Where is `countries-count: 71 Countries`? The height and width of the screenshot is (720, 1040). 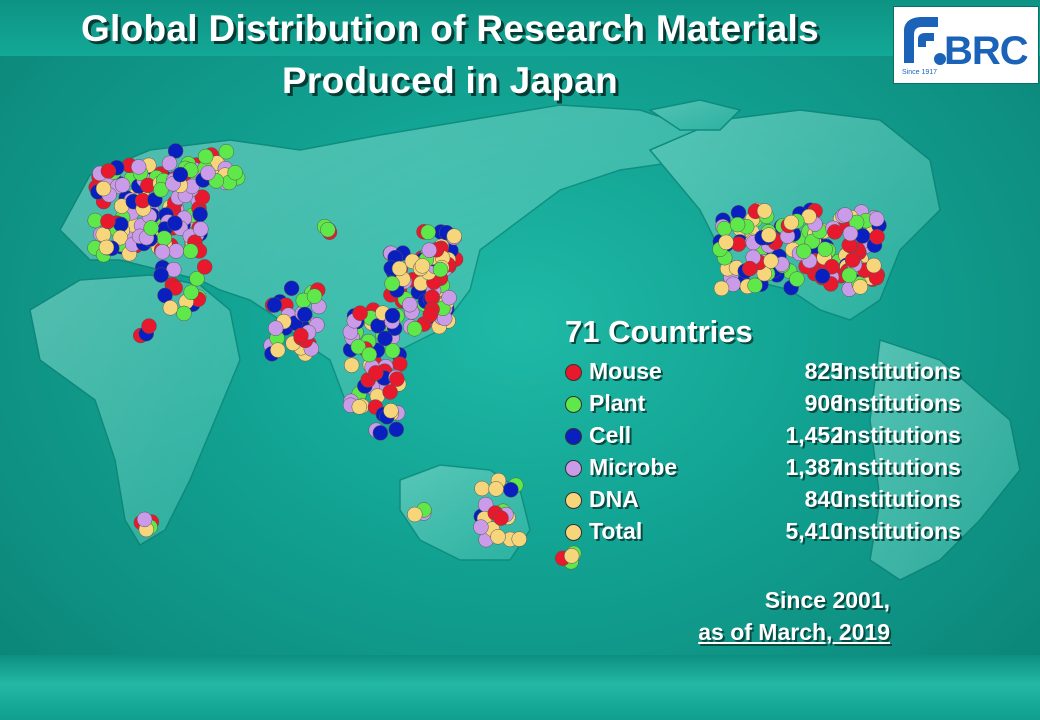
countries-count: 71 Countries is located at coordinates (659, 331).